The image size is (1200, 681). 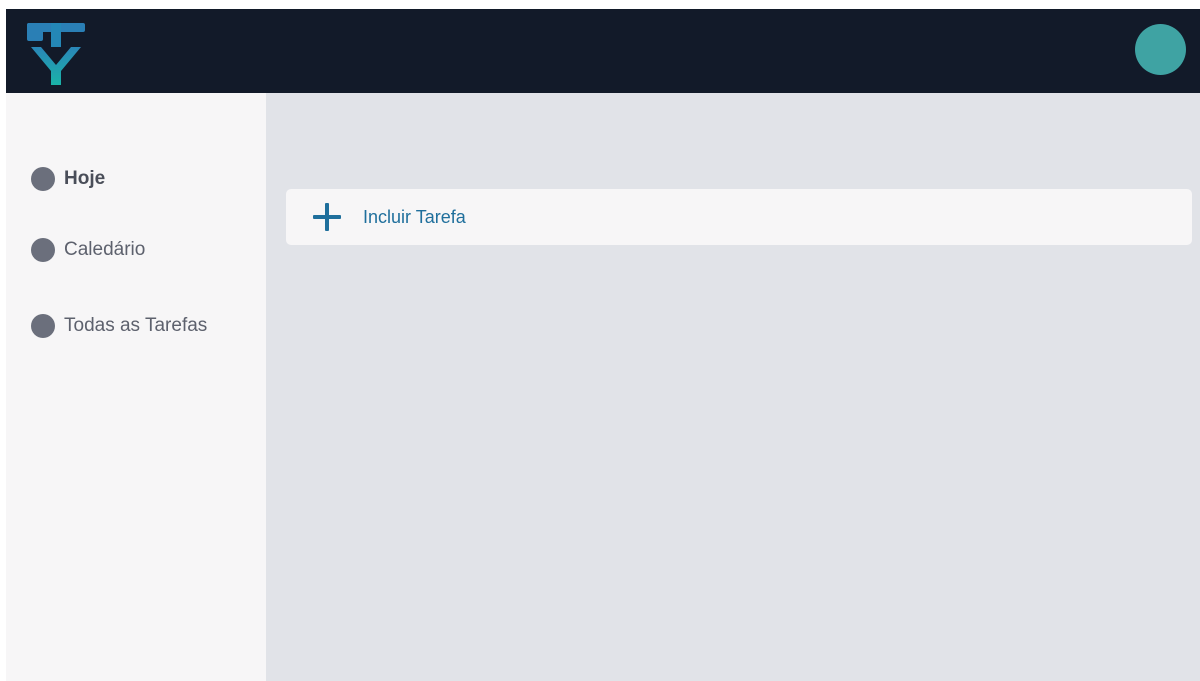 I want to click on user-avatar, so click(x=1160, y=49).